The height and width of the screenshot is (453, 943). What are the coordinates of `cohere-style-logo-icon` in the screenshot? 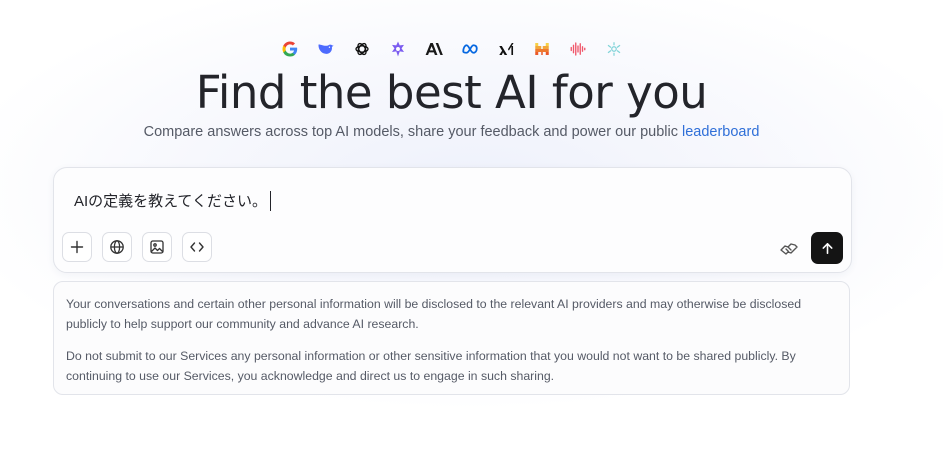 It's located at (614, 49).